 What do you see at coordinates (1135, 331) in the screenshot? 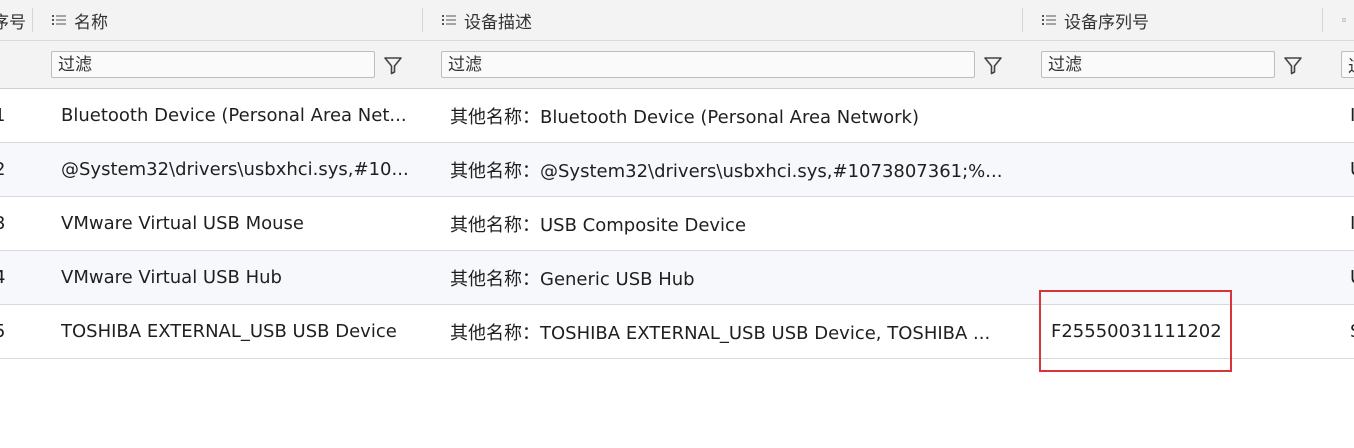
I see `serial-highlight-box` at bounding box center [1135, 331].